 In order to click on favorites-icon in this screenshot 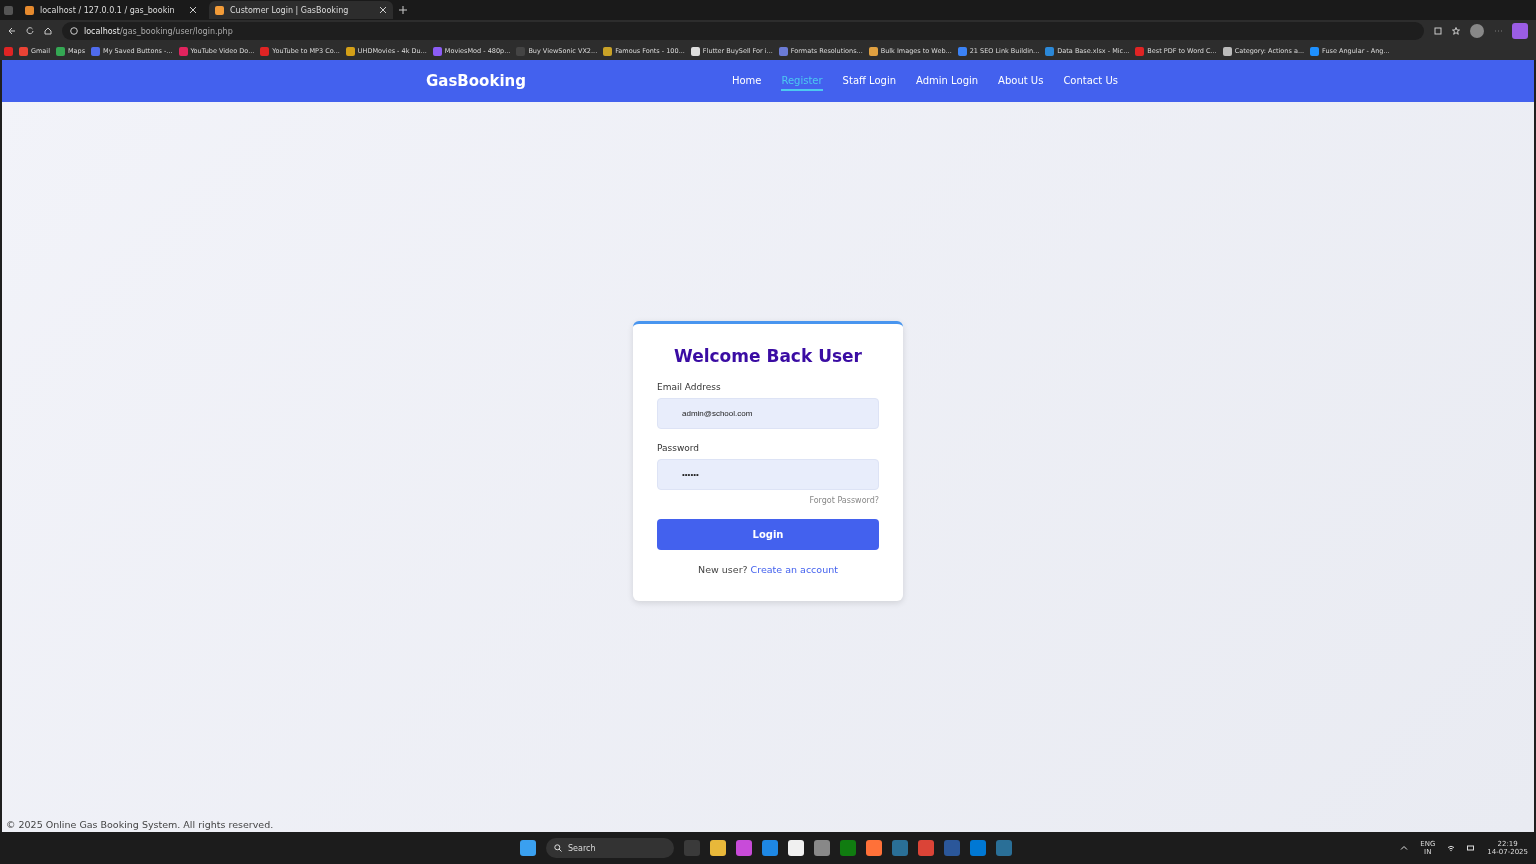, I will do `click(1456, 31)`.